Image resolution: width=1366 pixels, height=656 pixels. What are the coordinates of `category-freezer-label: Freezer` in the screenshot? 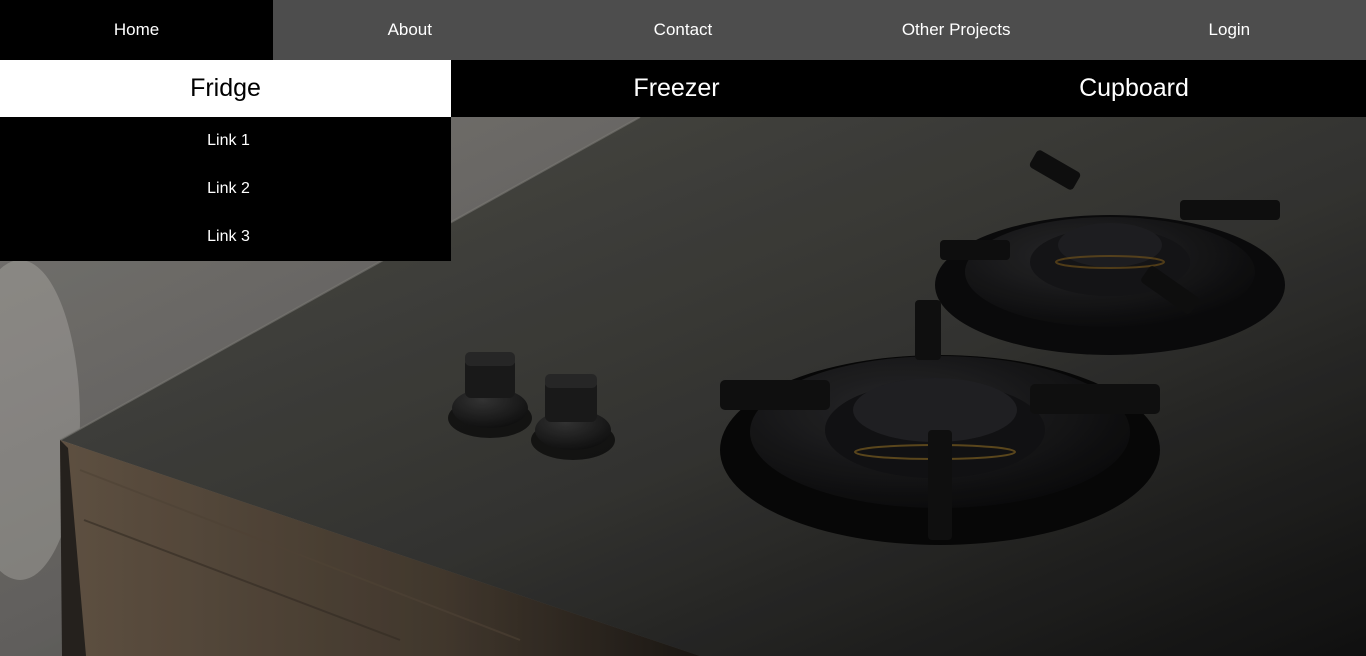 It's located at (676, 88).